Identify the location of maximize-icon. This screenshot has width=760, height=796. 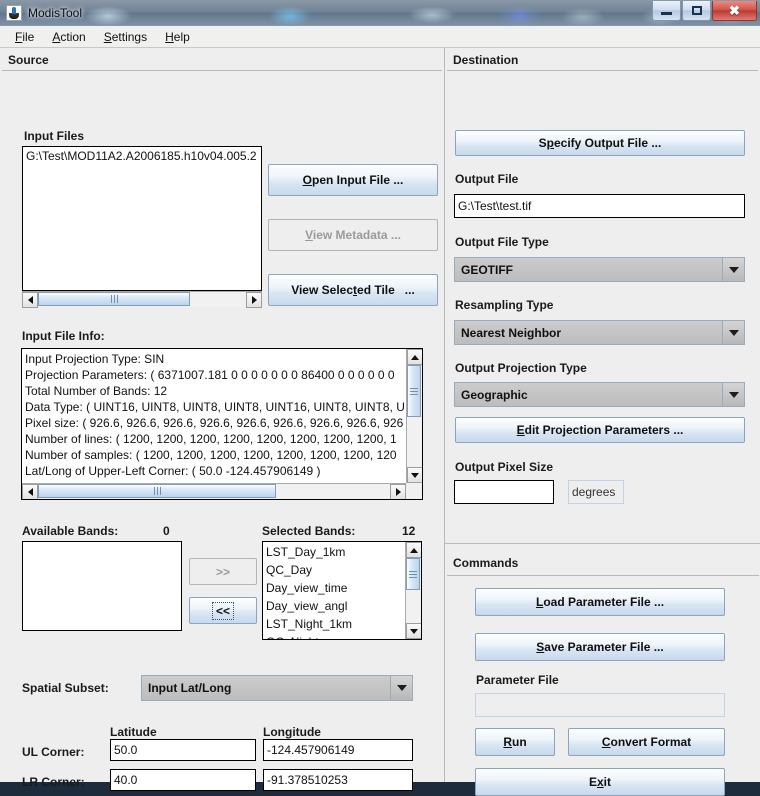
(696, 10).